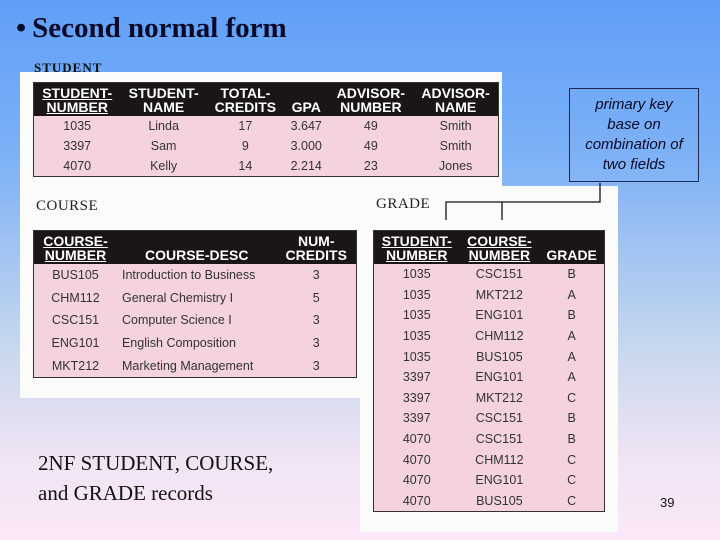 This screenshot has height=540, width=720. Describe the element at coordinates (125, 493) in the screenshot. I see `caption-line: and GRADE records` at that location.